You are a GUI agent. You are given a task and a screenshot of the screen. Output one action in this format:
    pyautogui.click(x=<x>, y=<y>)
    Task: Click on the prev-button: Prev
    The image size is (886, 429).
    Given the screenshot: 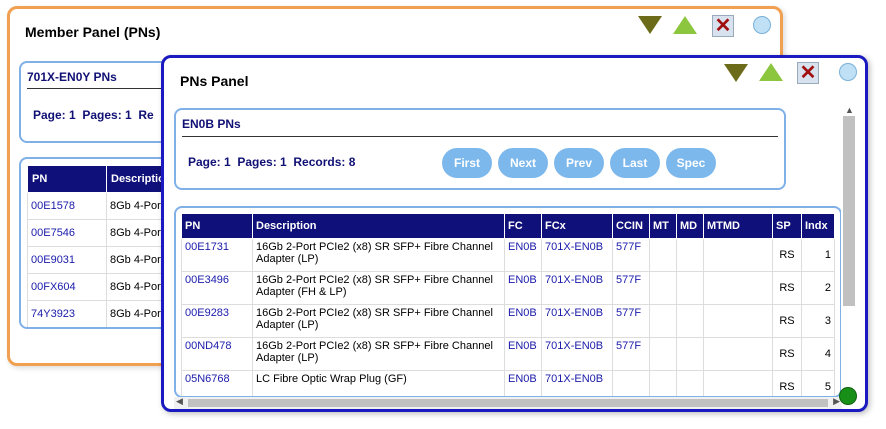 What is the action you would take?
    pyautogui.click(x=579, y=163)
    